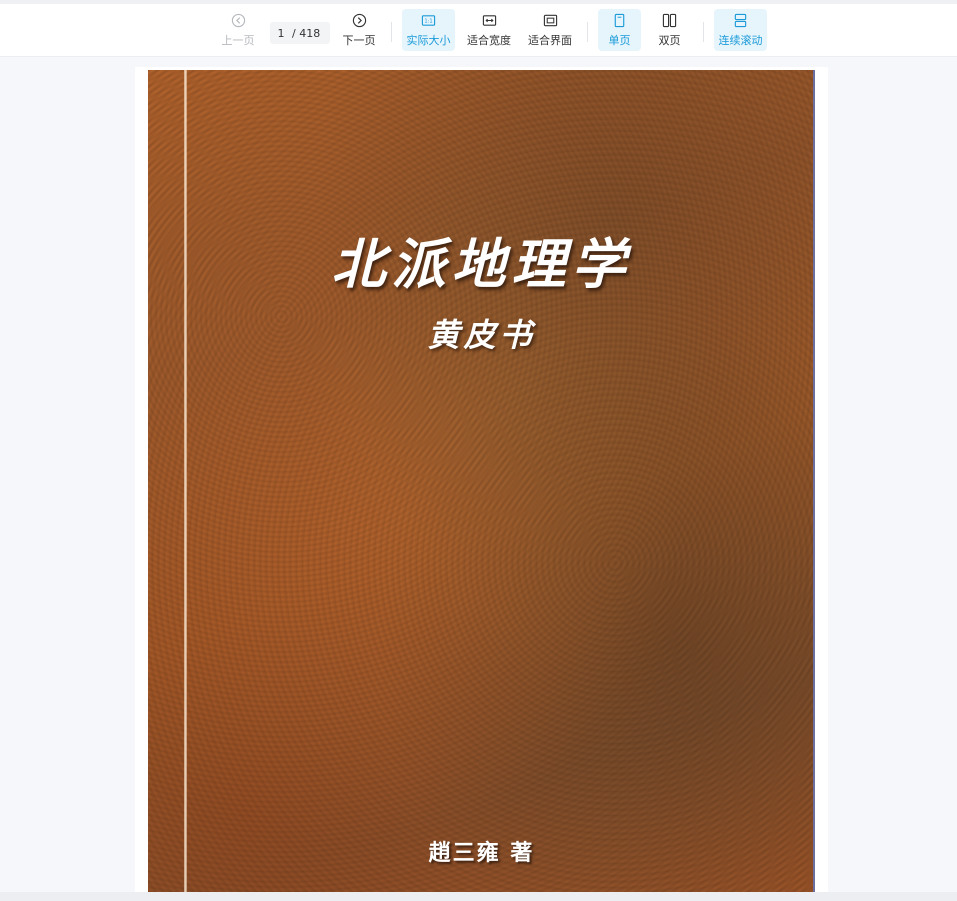  Describe the element at coordinates (428, 40) in the screenshot. I see `actual-size-label: 实际大小` at that location.